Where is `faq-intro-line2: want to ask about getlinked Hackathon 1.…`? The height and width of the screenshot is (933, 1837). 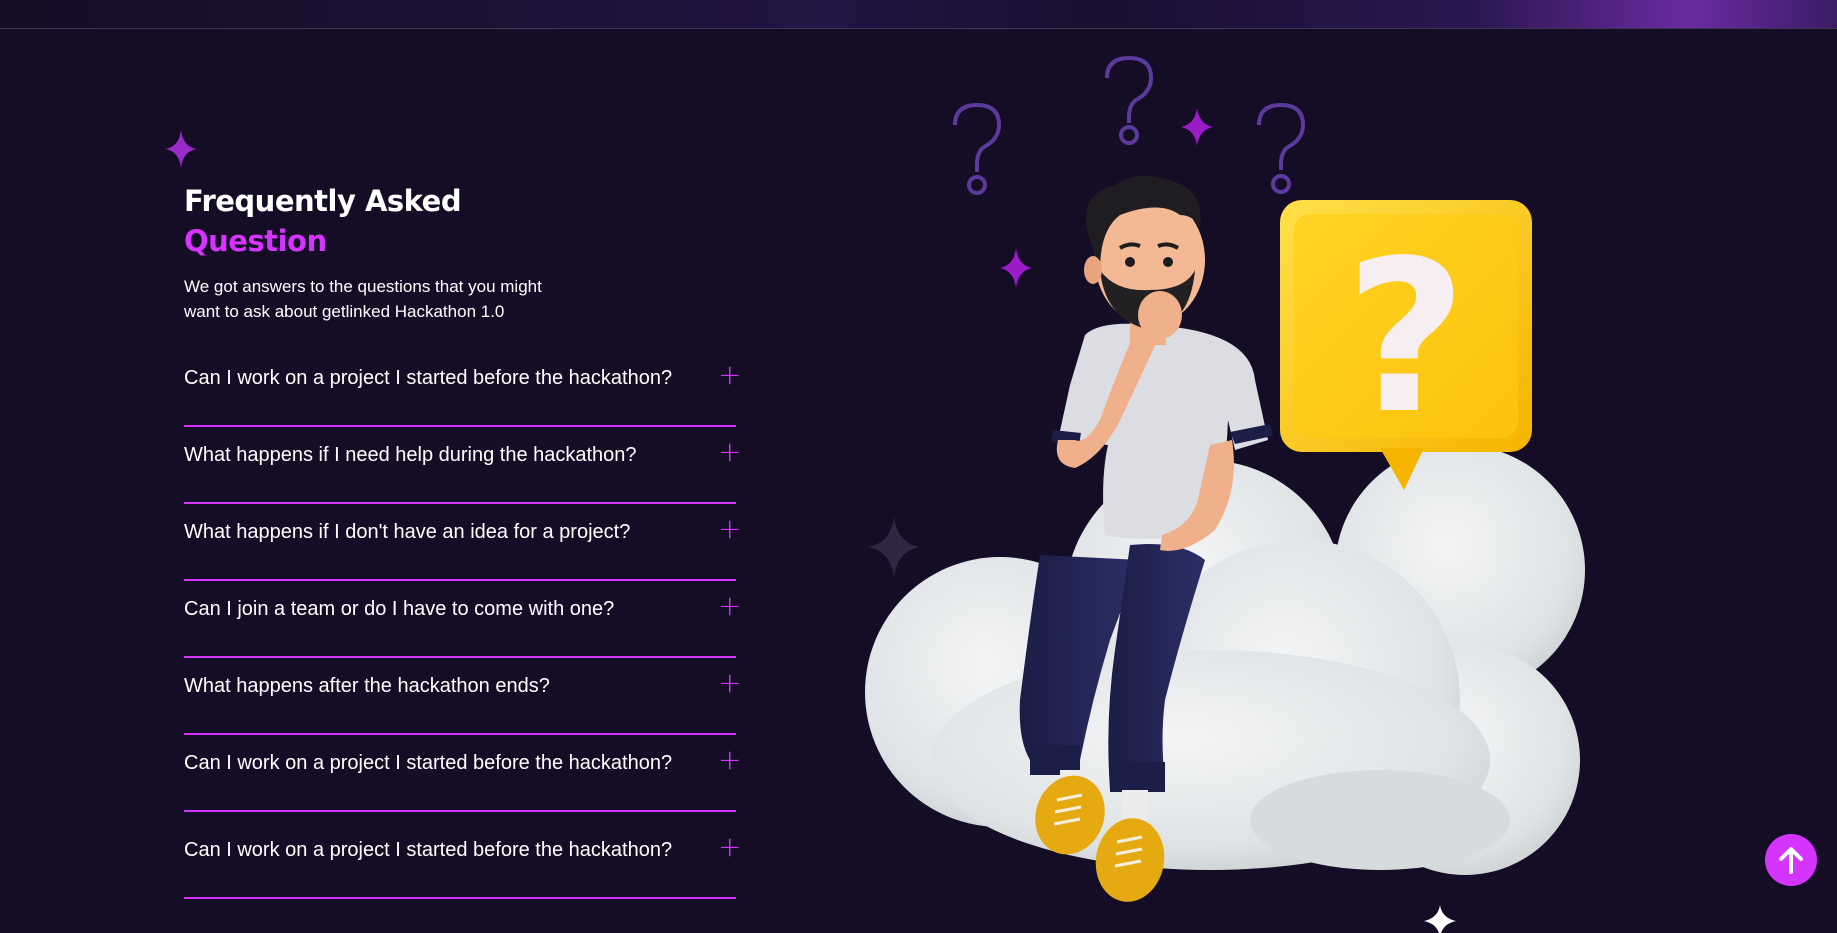
faq-intro-line2: want to ask about getlinked Hackathon 1.… is located at coordinates (344, 311).